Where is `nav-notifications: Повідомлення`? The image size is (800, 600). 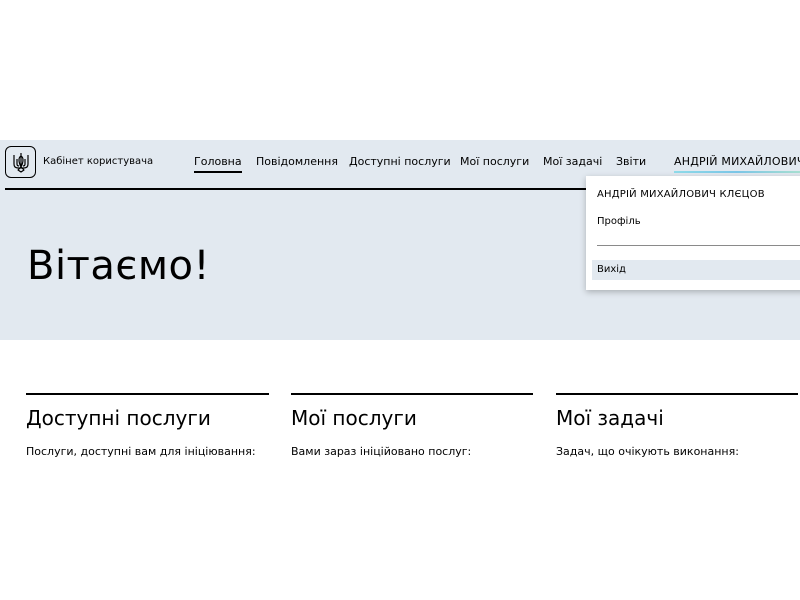
nav-notifications: Повідомлення is located at coordinates (297, 162).